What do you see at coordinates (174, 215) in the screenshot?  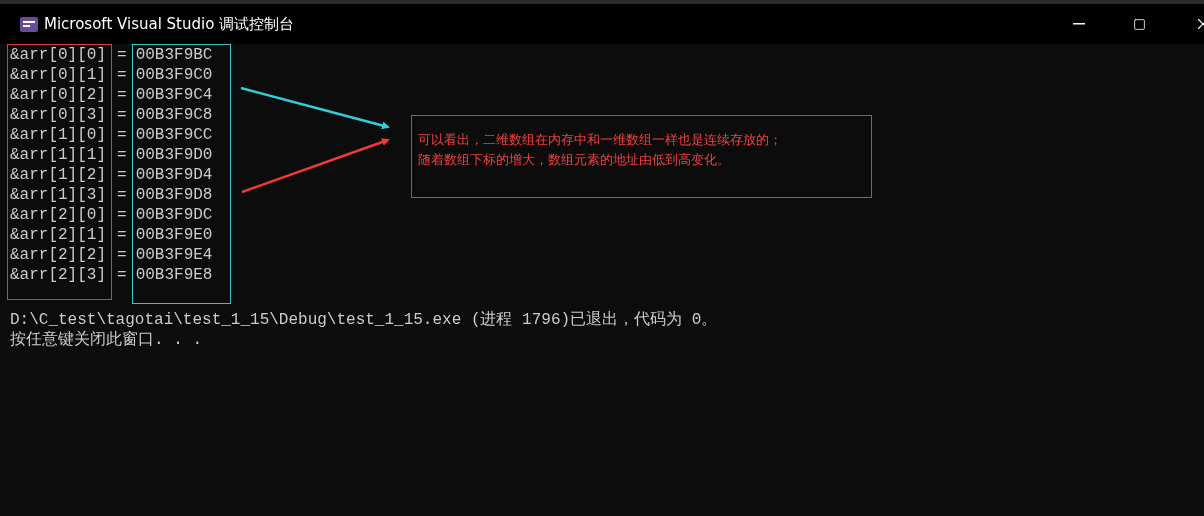 I see `console-text: 00B3F9DC` at bounding box center [174, 215].